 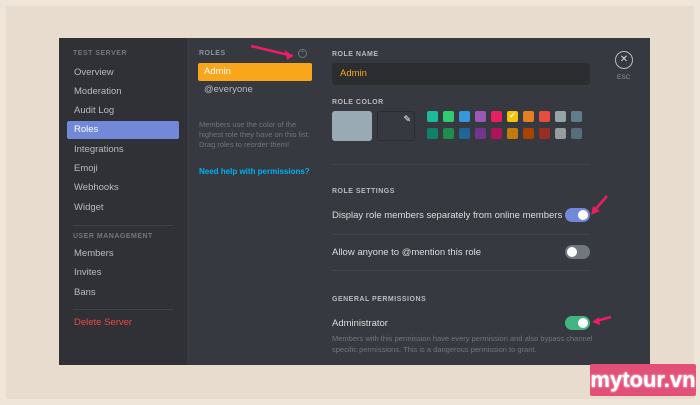 What do you see at coordinates (360, 323) in the screenshot?
I see `administrator-label: Administrator` at bounding box center [360, 323].